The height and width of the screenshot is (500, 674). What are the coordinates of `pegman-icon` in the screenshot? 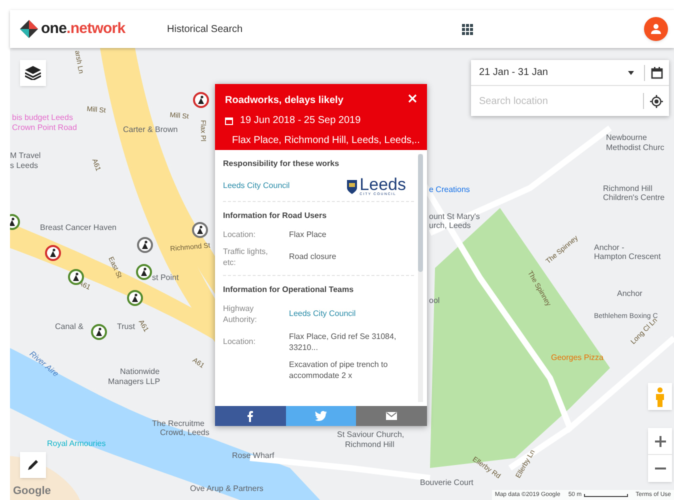 It's located at (660, 396).